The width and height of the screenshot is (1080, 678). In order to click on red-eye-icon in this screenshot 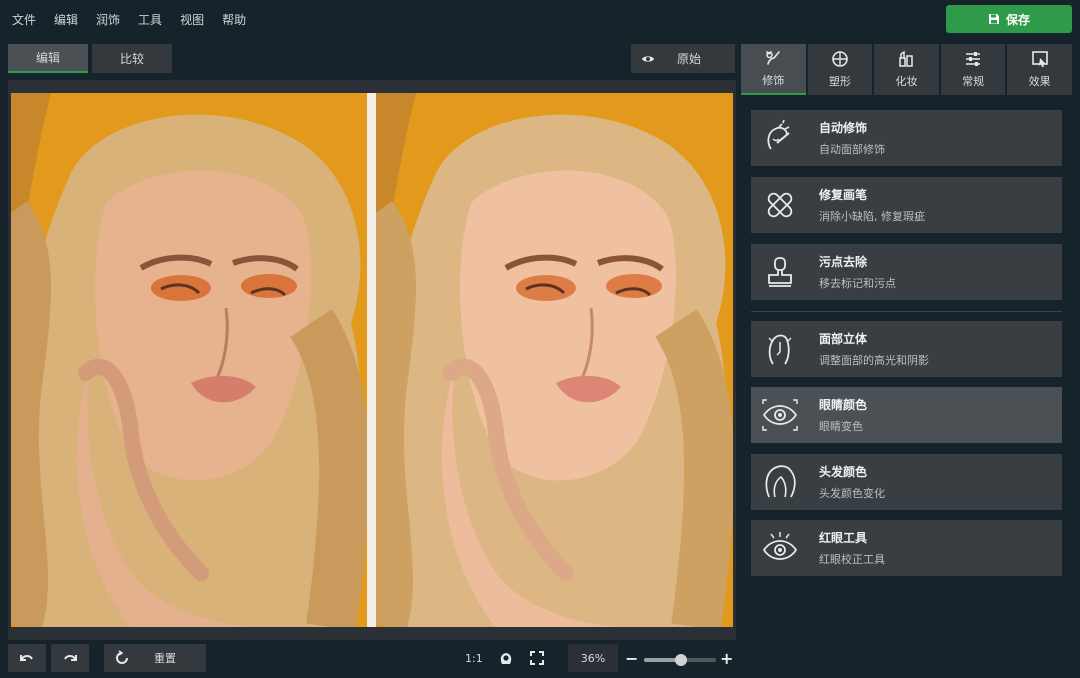, I will do `click(780, 546)`.